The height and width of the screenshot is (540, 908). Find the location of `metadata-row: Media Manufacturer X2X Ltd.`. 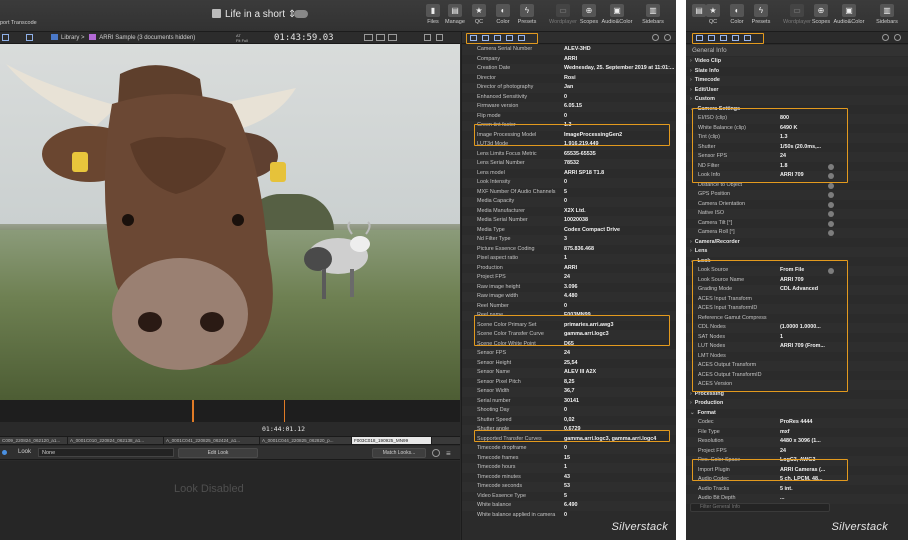

metadata-row: Media Manufacturer X2X Ltd. is located at coordinates (569, 212).